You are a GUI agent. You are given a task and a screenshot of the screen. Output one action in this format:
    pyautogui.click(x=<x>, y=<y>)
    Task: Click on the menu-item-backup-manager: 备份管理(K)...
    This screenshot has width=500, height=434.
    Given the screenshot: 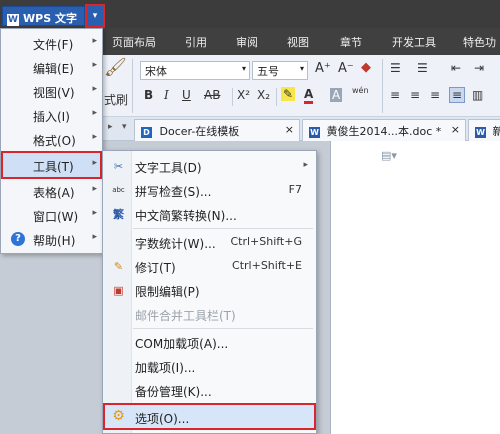 What is the action you would take?
    pyautogui.click(x=209, y=390)
    